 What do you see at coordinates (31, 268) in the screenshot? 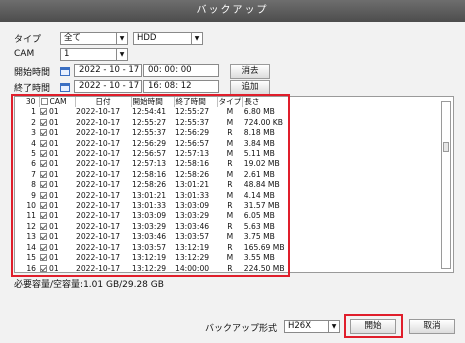
I see `row-number: 16` at bounding box center [31, 268].